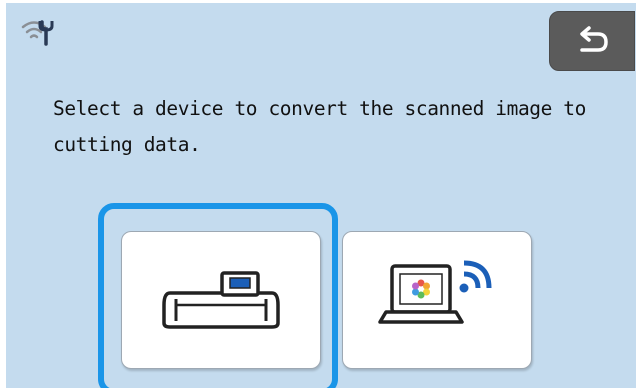 The image size is (638, 392). I want to click on back-arrow-icon, so click(594, 39).